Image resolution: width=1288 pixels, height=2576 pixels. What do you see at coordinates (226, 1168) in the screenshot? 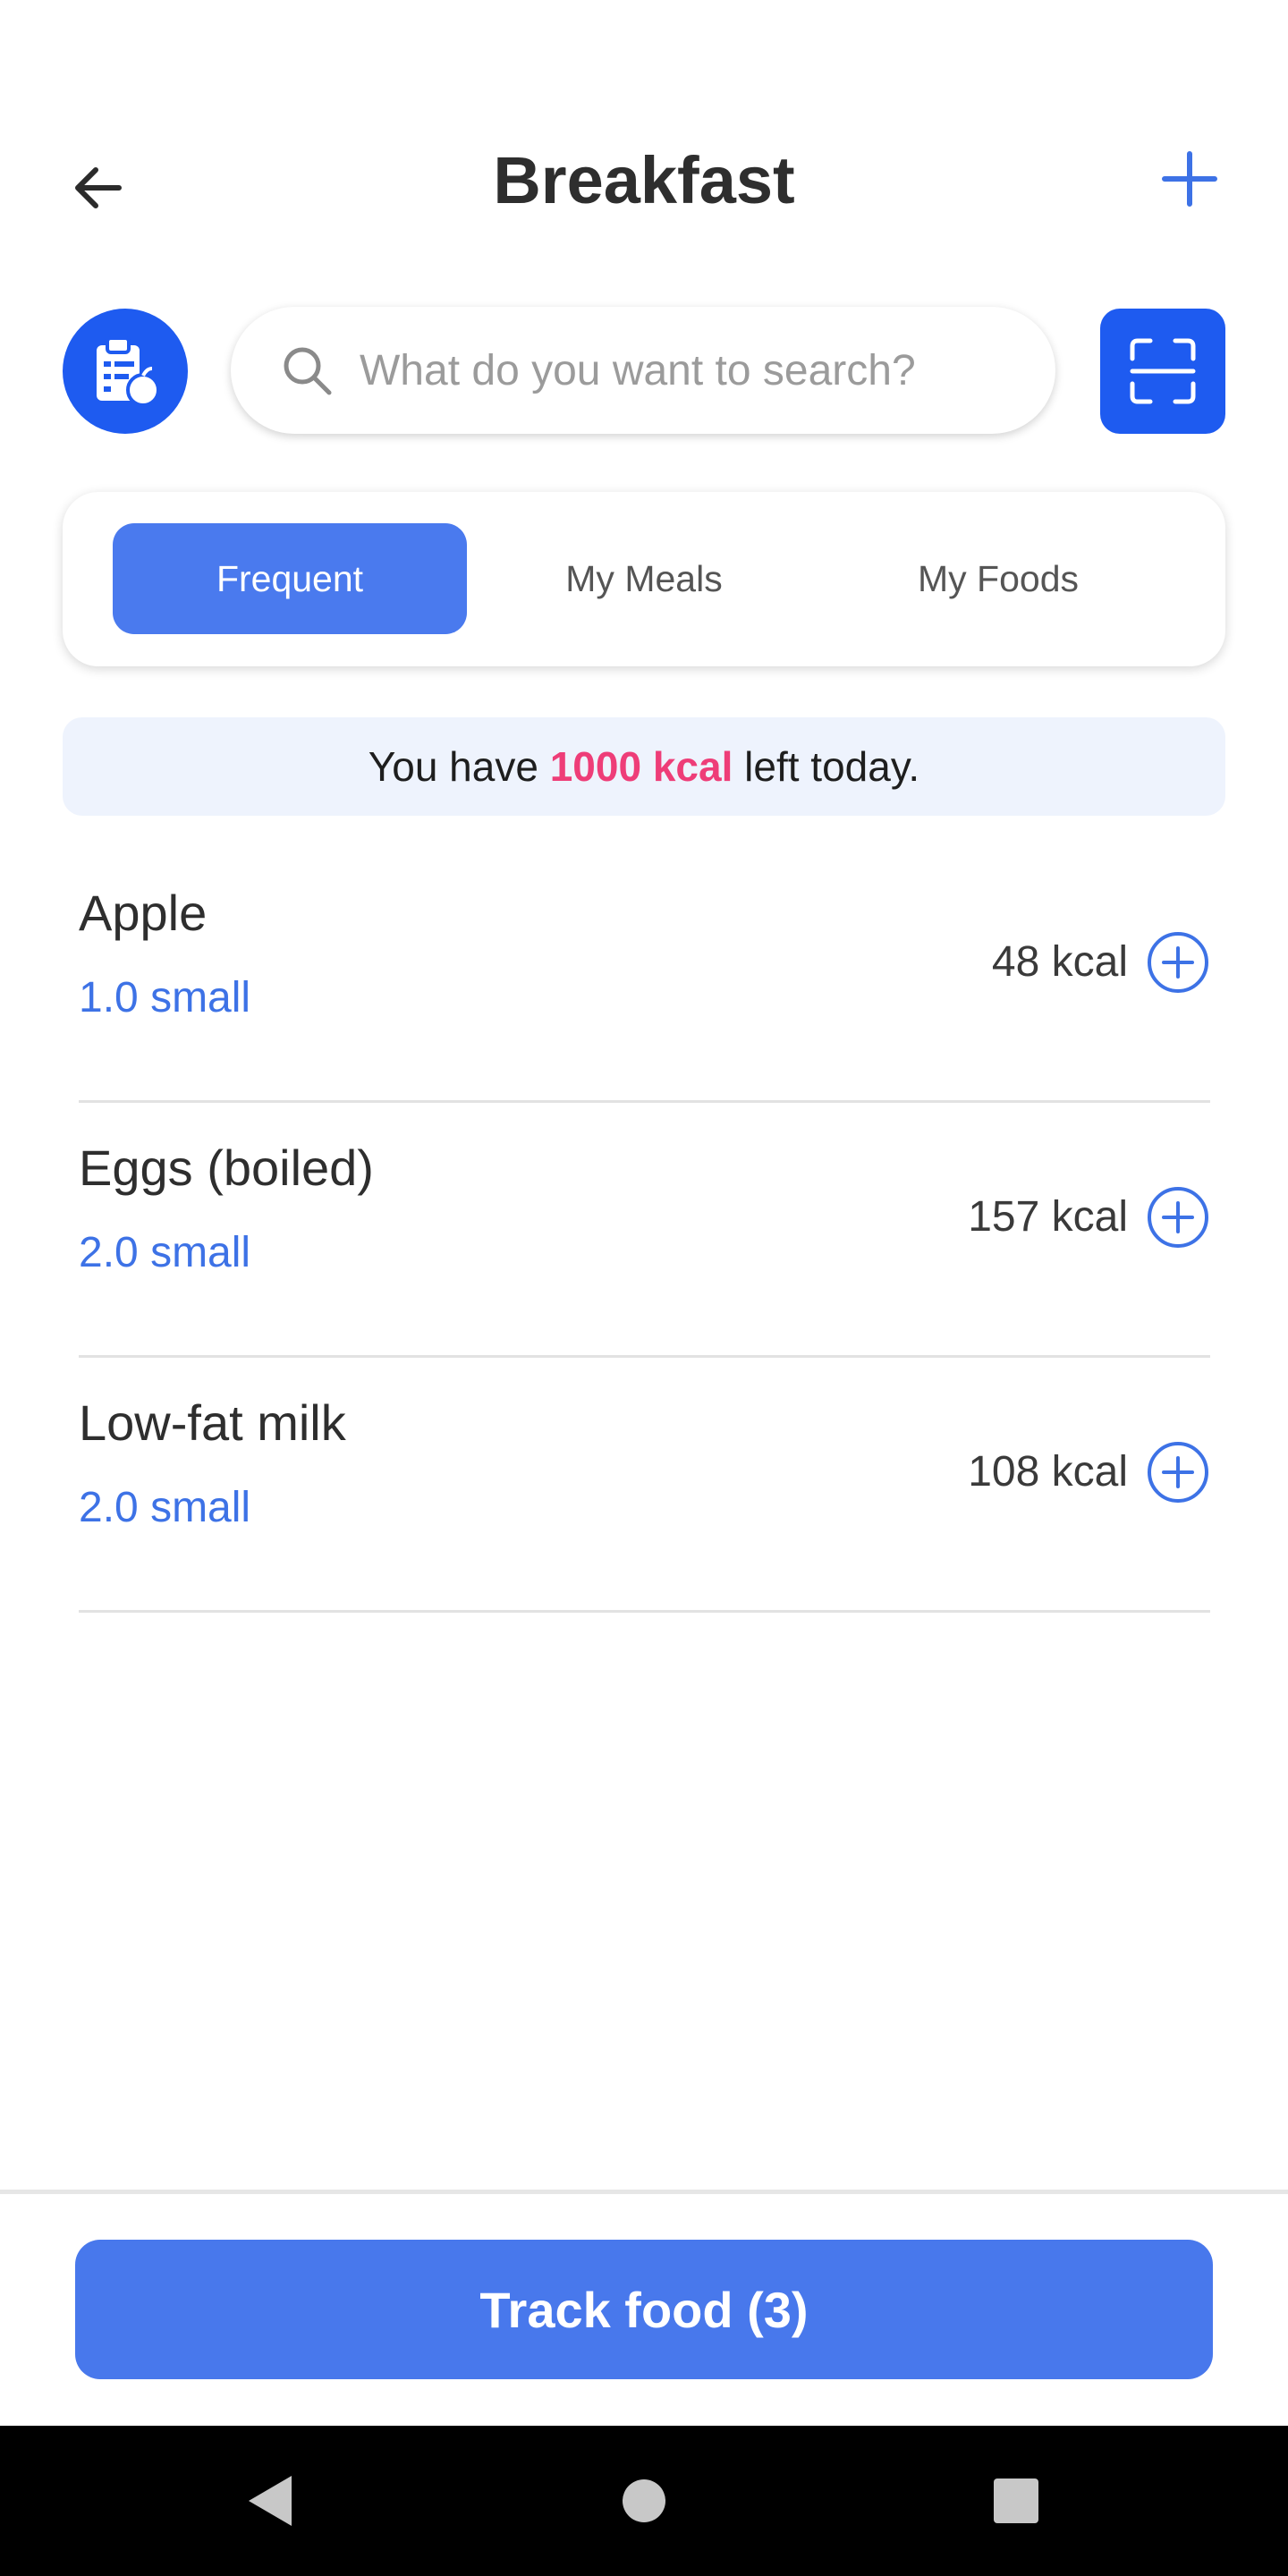
I see `food-name: Eggs (boiled)` at bounding box center [226, 1168].